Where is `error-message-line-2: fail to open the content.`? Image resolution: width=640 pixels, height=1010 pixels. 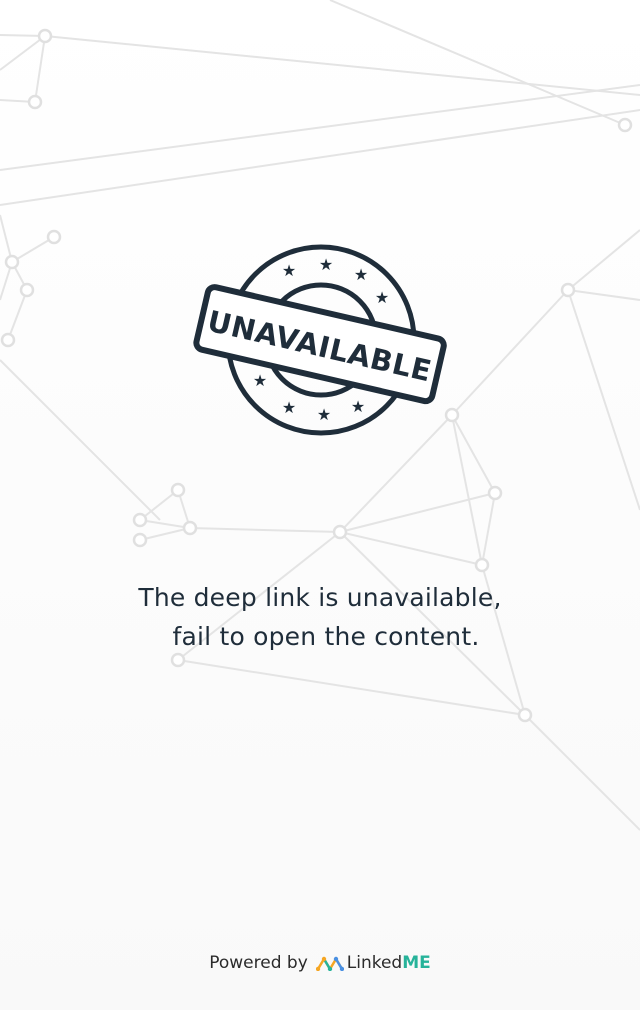
error-message-line-2: fail to open the content. is located at coordinates (326, 636).